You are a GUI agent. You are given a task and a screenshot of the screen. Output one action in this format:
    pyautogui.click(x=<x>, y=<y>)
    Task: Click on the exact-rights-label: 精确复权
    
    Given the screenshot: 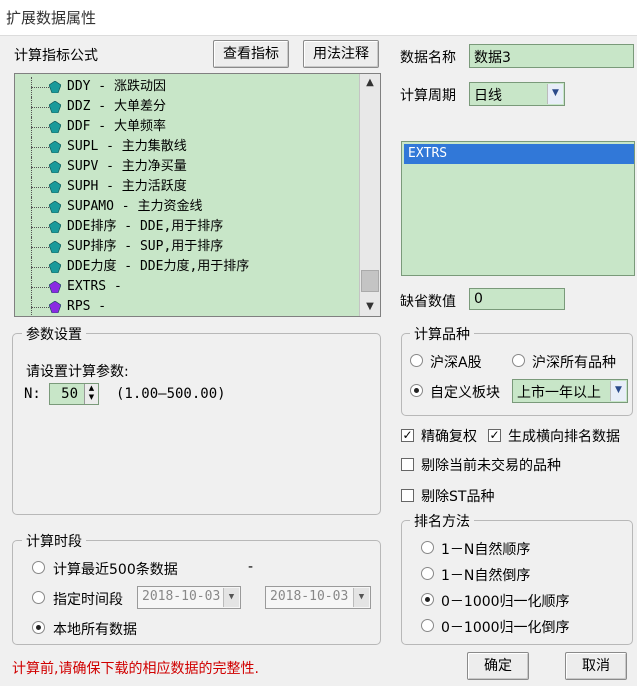 What is the action you would take?
    pyautogui.click(x=449, y=436)
    